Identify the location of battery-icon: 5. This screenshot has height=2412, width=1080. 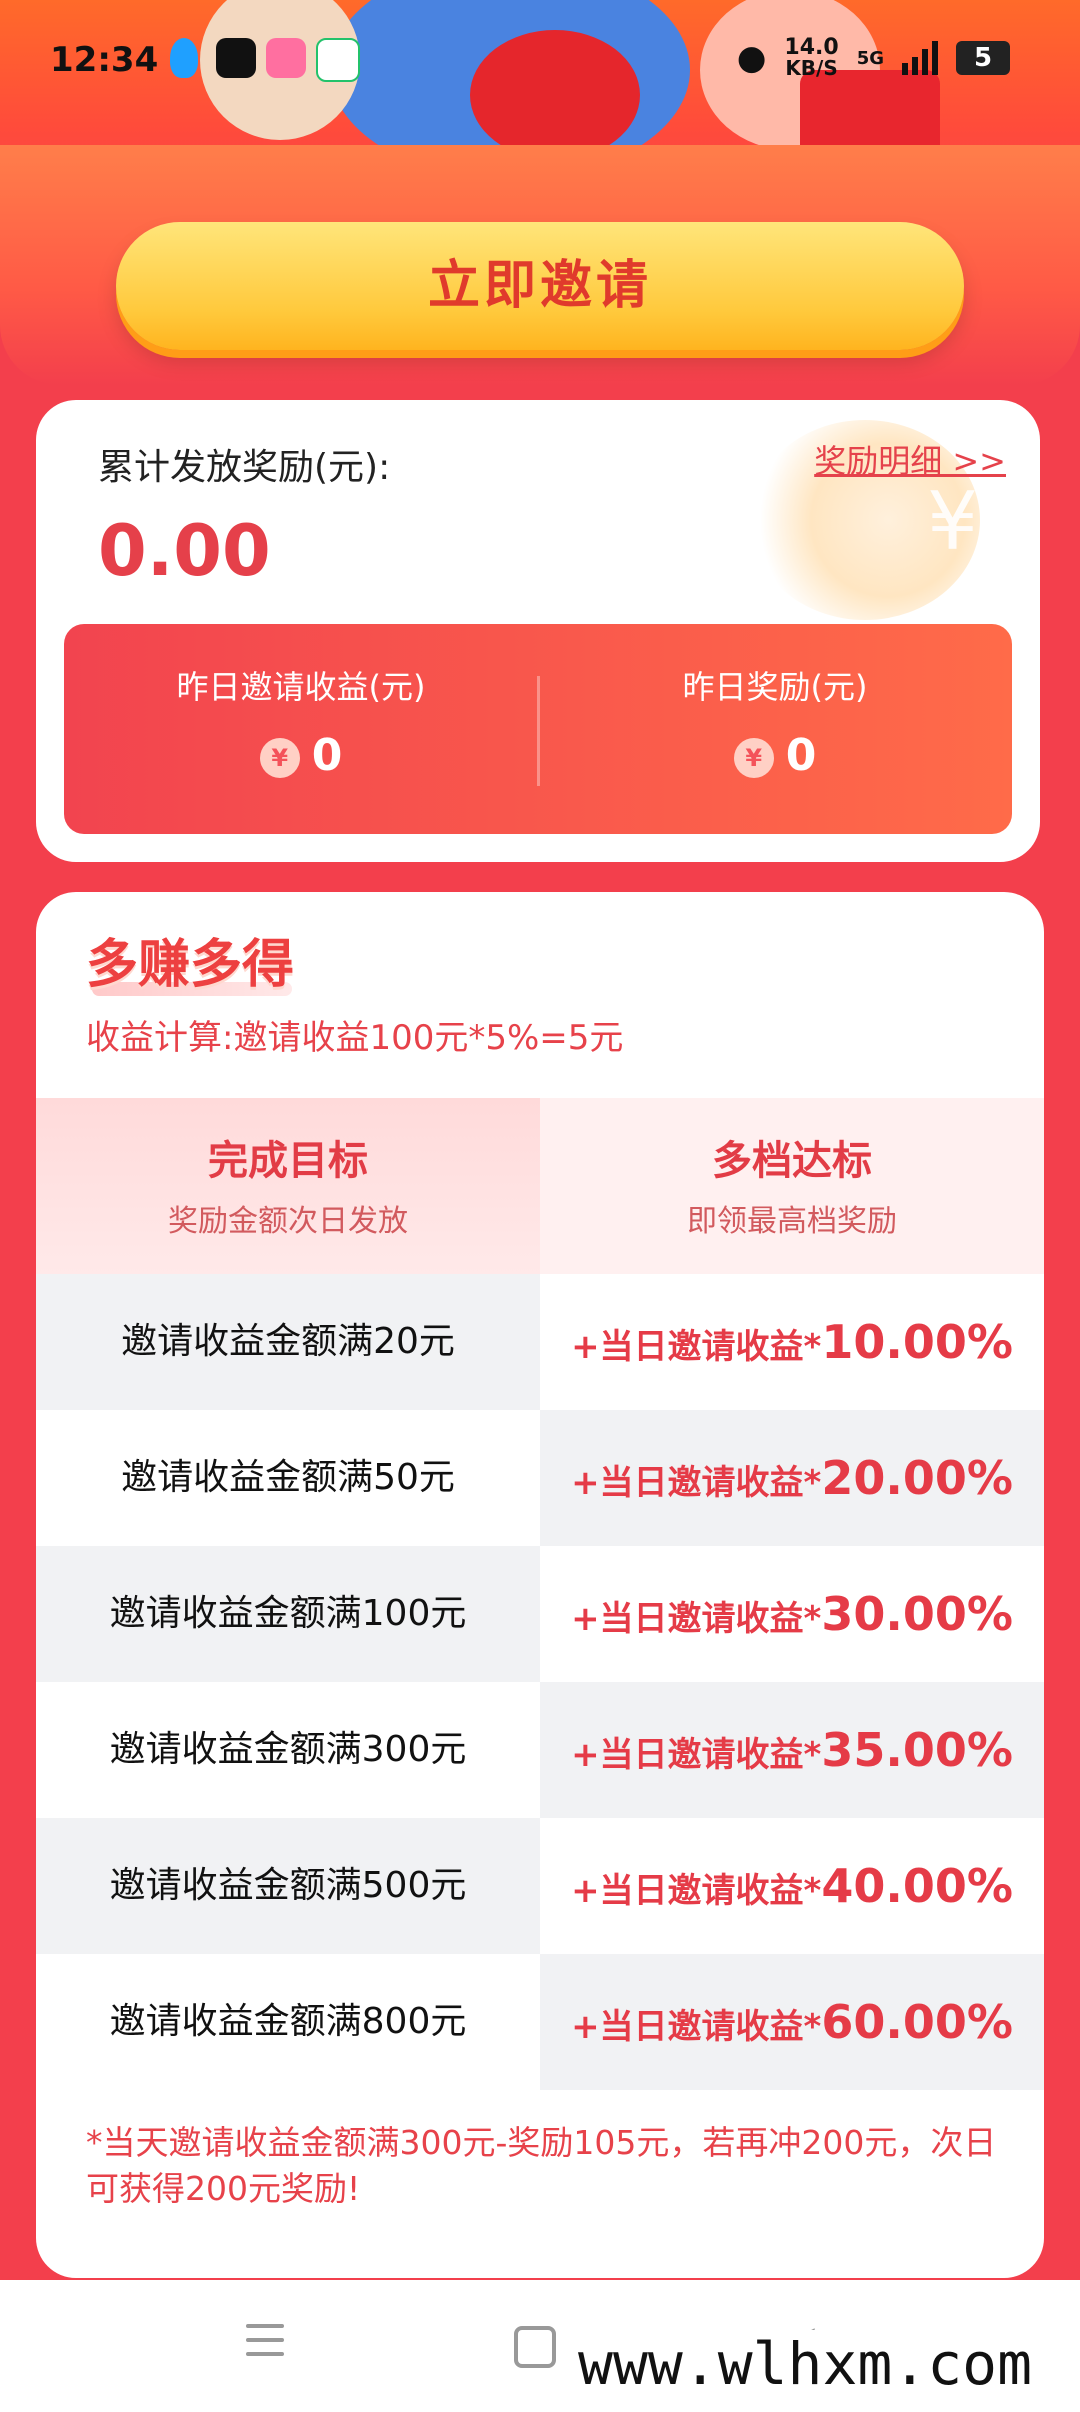
(983, 58).